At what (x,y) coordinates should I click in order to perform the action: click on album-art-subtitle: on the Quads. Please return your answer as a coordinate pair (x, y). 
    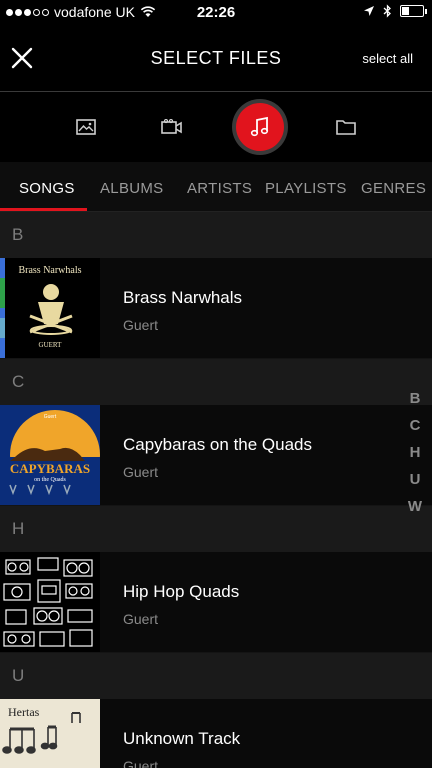
    Looking at the image, I should click on (50, 480).